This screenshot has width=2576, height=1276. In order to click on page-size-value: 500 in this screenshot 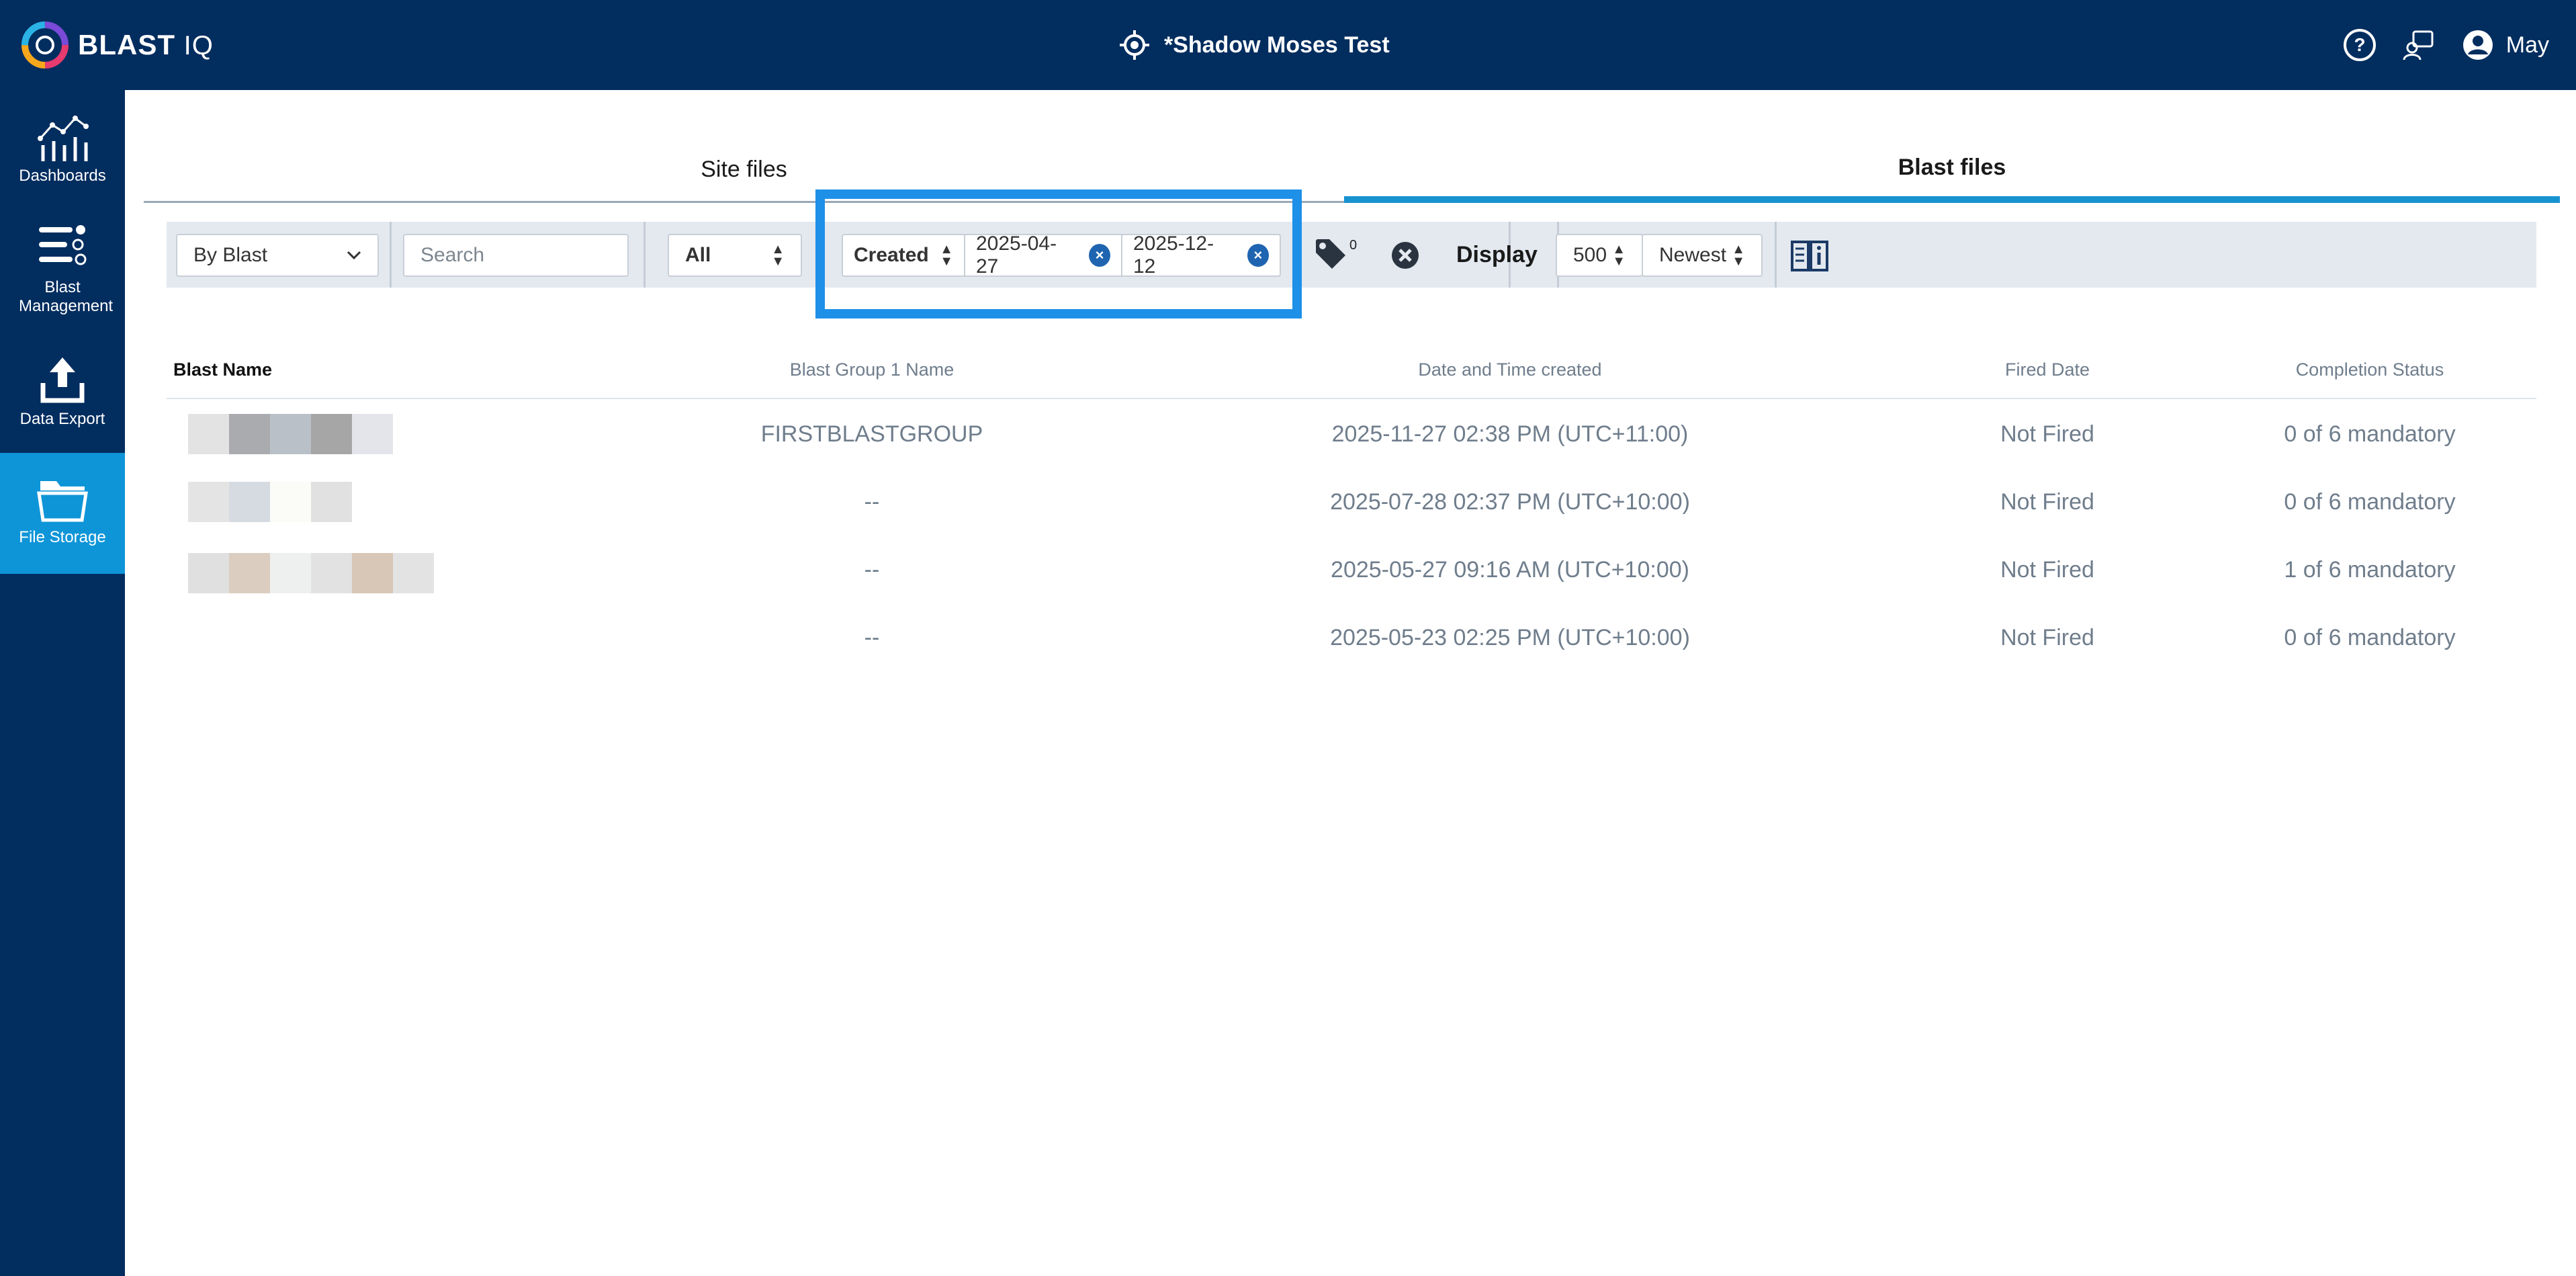, I will do `click(1590, 255)`.